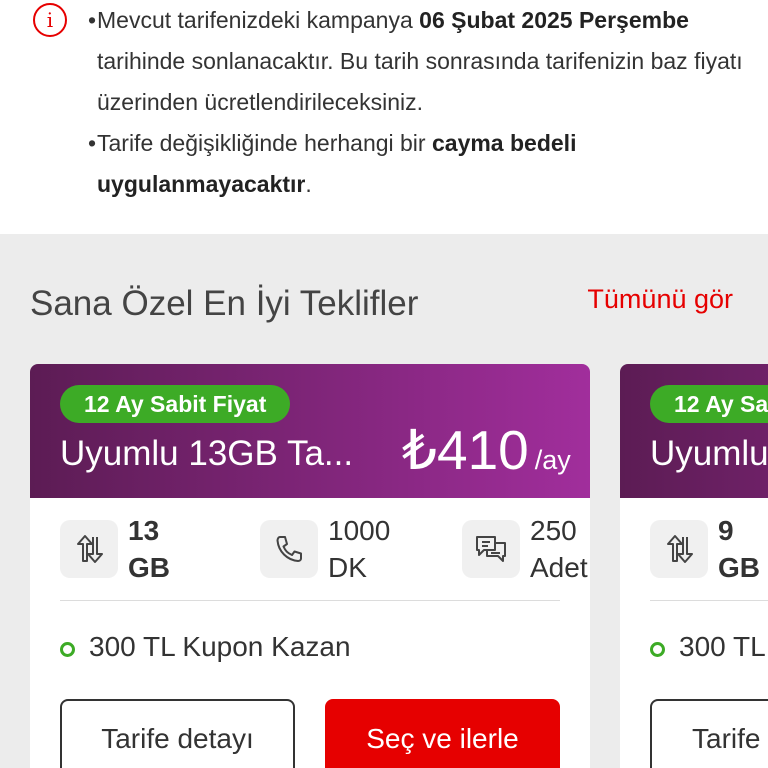 This screenshot has height=768, width=768. Describe the element at coordinates (491, 549) in the screenshot. I see `message-icon` at that location.